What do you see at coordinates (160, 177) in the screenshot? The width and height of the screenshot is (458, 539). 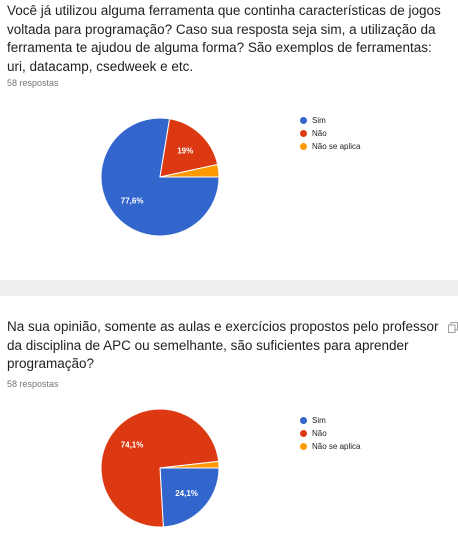 I see `pie-chart: 77,6% 19%` at bounding box center [160, 177].